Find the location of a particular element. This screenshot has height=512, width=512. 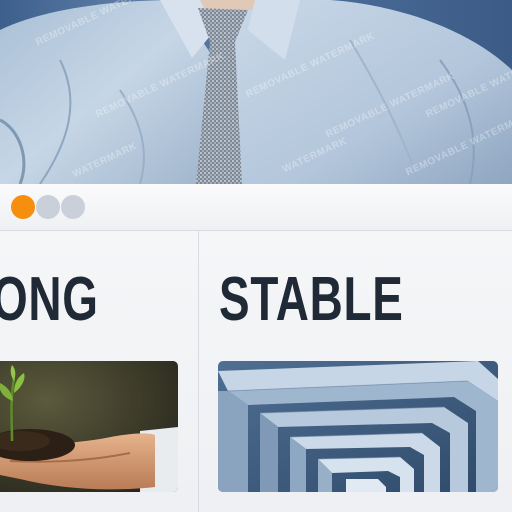

feature-title-strong: ONG is located at coordinates (49, 299).